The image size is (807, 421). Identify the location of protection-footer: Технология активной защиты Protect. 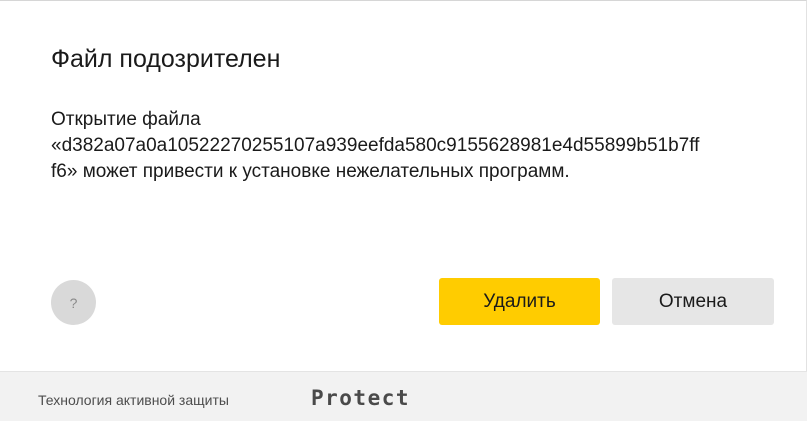
(403, 396).